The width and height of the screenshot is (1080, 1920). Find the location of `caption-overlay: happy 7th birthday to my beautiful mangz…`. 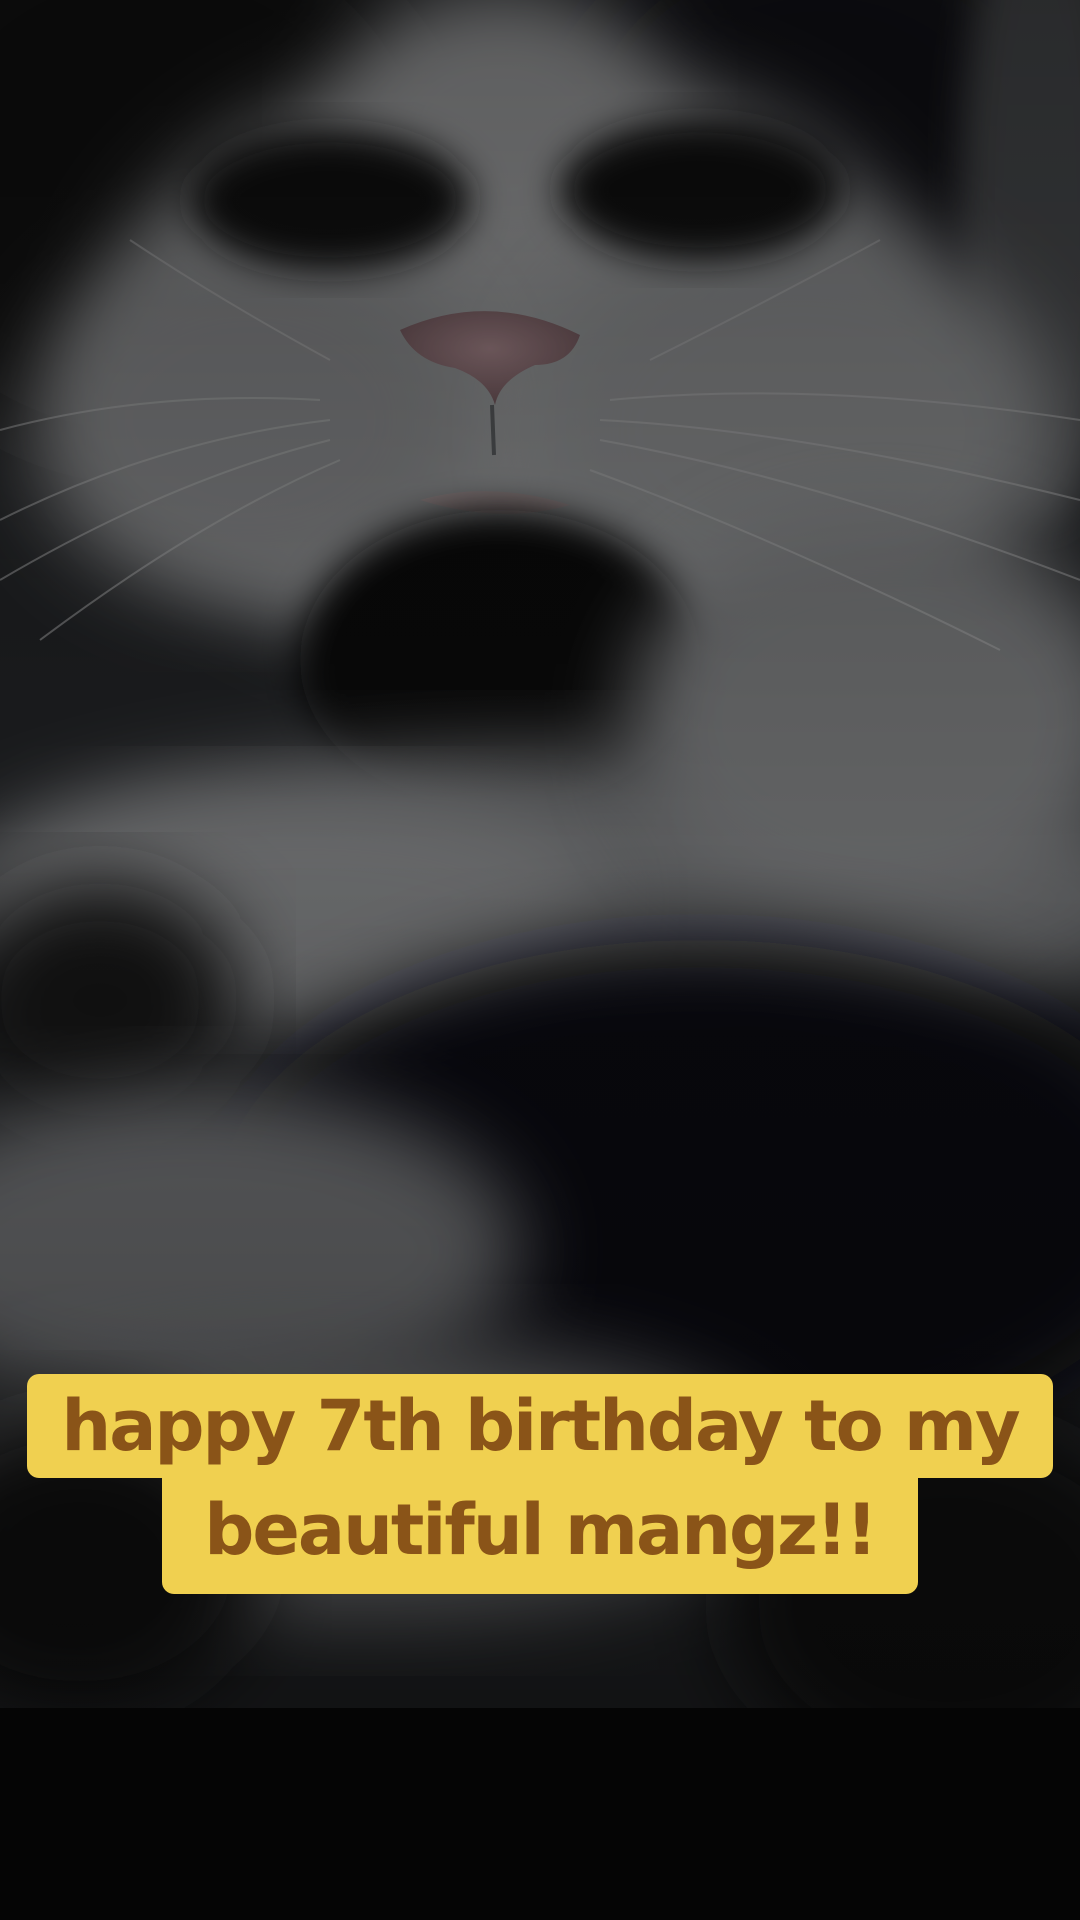

caption-overlay: happy 7th birthday to my beautiful mangz… is located at coordinates (540, 1484).